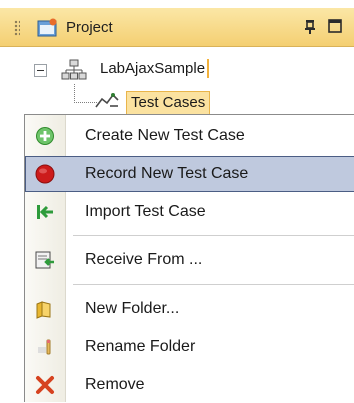  Describe the element at coordinates (154, 68) in the screenshot. I see `tree-item-project: LabAjaxSample` at that location.